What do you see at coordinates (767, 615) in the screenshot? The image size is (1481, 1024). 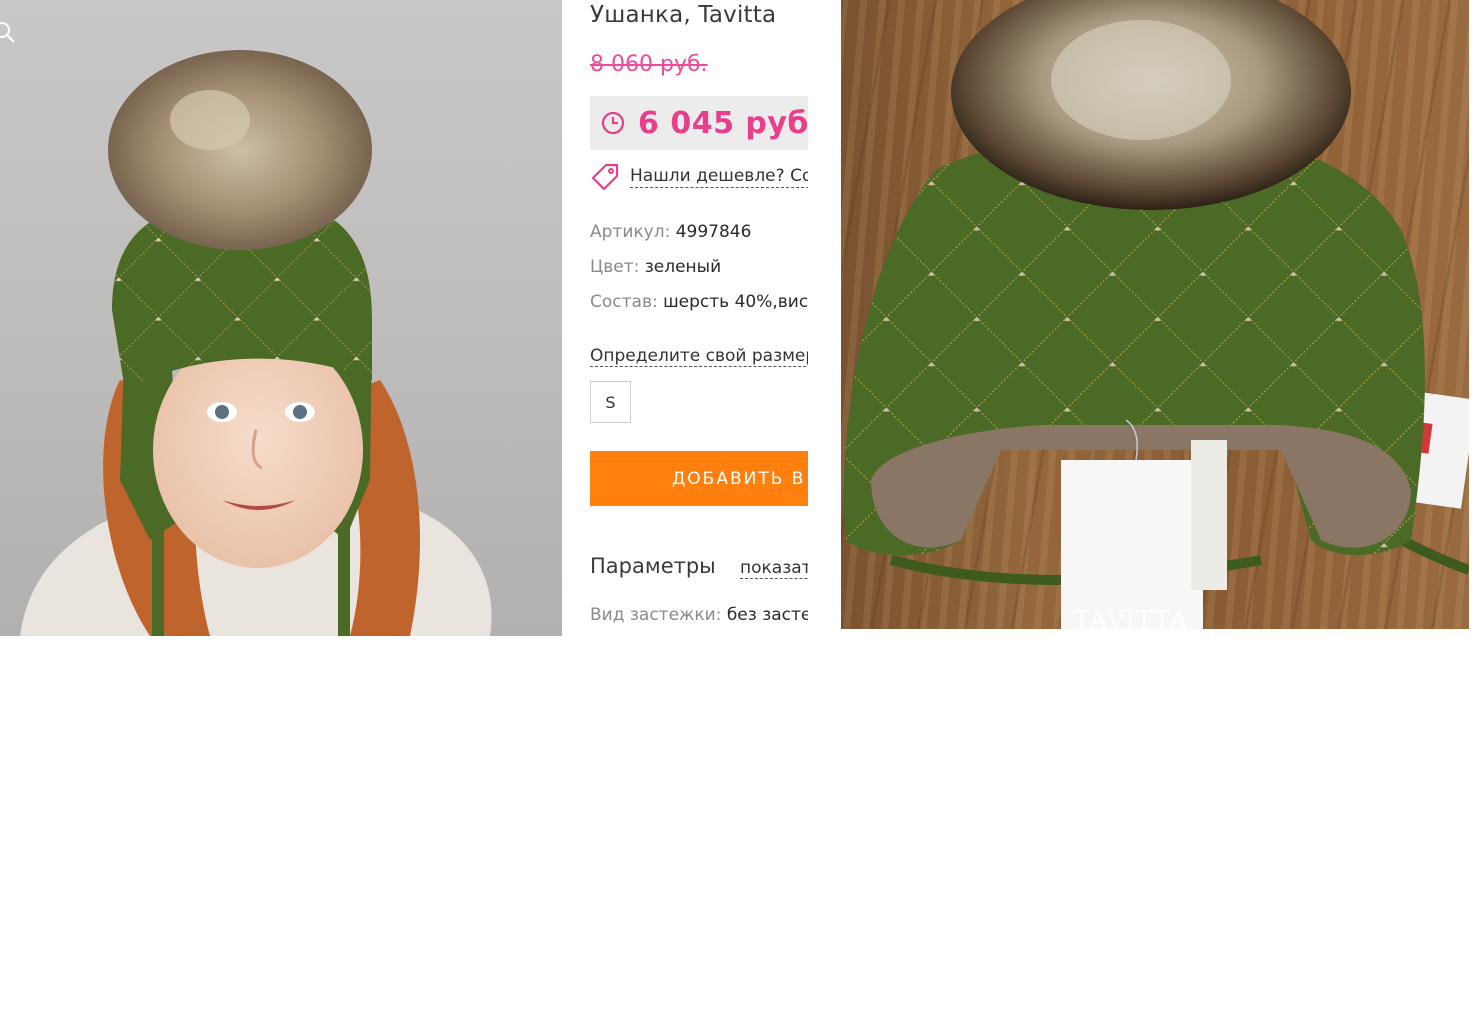 I see `spec-clasp-value: без застежки` at bounding box center [767, 615].